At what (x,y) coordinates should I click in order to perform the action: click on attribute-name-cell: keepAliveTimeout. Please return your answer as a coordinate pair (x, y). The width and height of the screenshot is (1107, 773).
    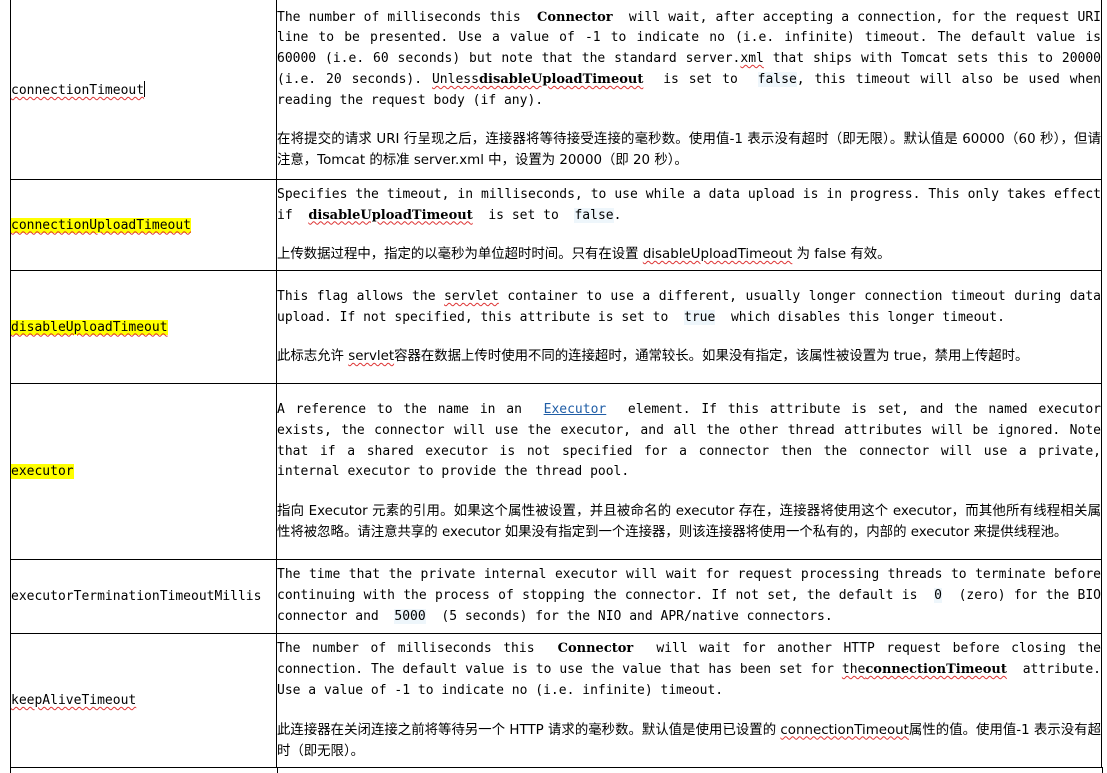
    Looking at the image, I should click on (143, 700).